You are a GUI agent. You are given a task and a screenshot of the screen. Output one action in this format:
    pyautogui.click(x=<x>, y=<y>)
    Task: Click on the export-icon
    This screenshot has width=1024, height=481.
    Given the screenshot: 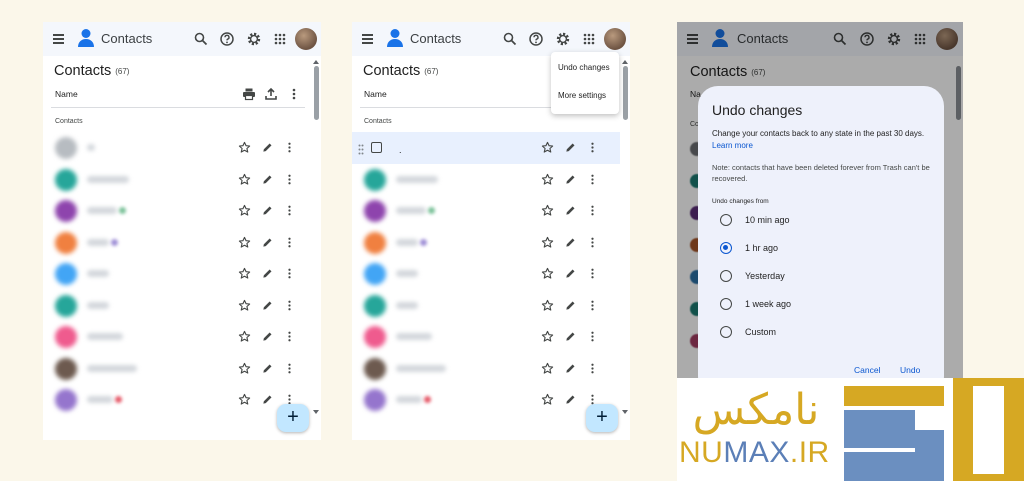 What is the action you would take?
    pyautogui.click(x=271, y=94)
    